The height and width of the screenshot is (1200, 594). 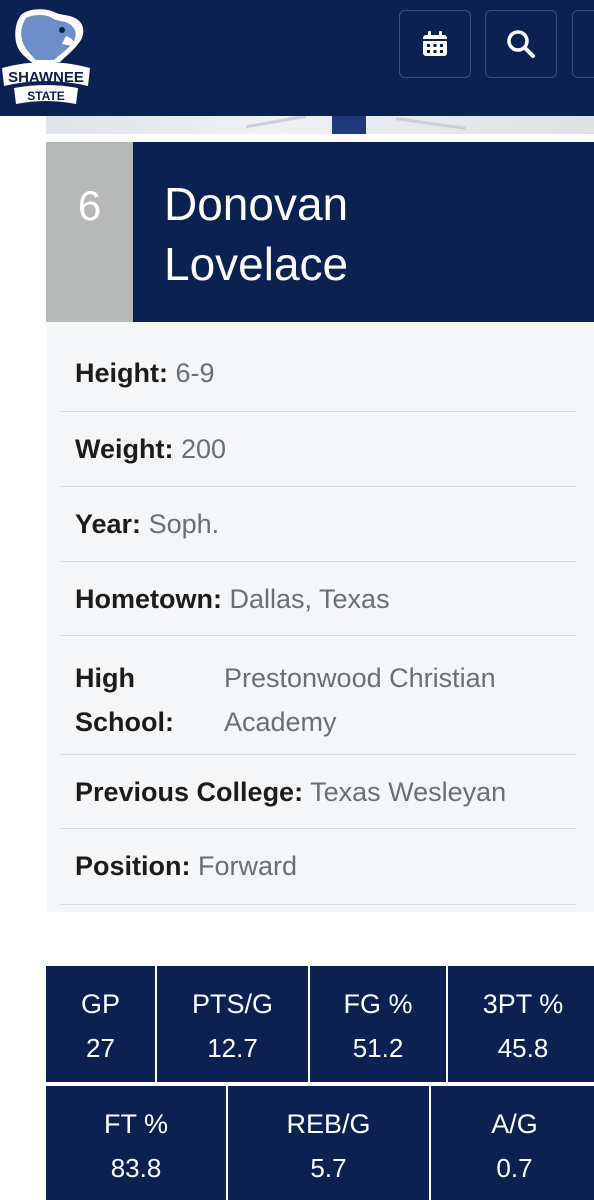 What do you see at coordinates (135, 1124) in the screenshot?
I see `stat-label: FT %` at bounding box center [135, 1124].